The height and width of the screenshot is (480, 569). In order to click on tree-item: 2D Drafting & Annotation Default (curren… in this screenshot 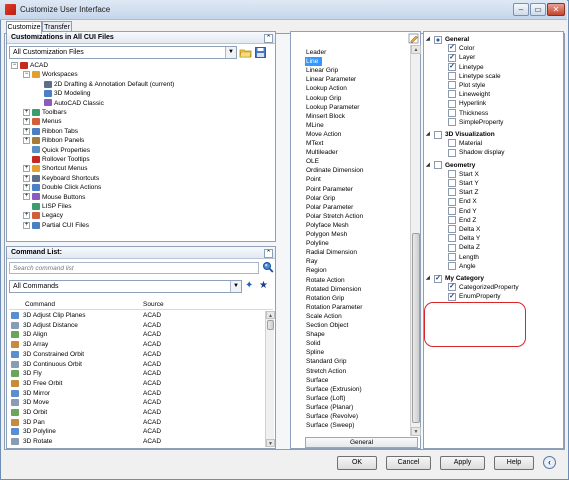, I will do `click(104, 84)`.